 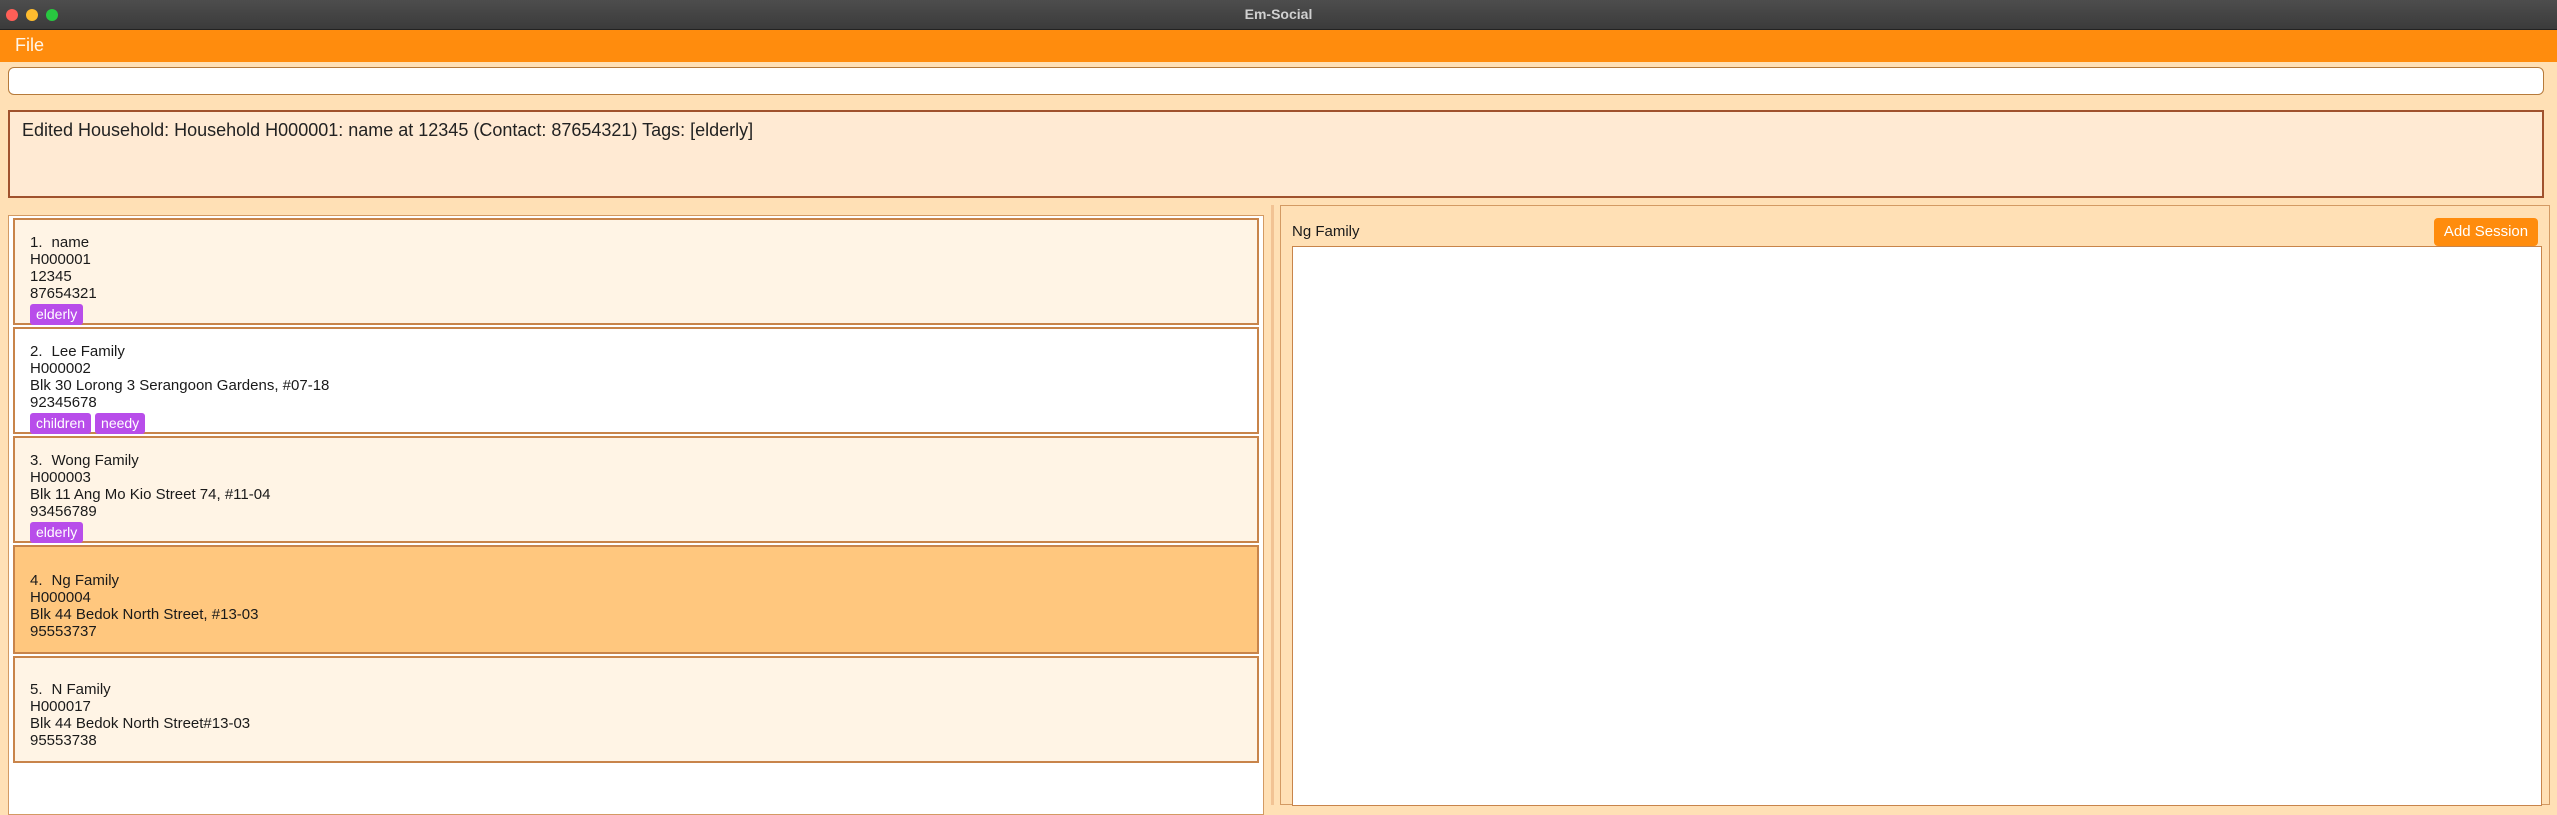 I want to click on household-id: H000003, so click(x=60, y=477).